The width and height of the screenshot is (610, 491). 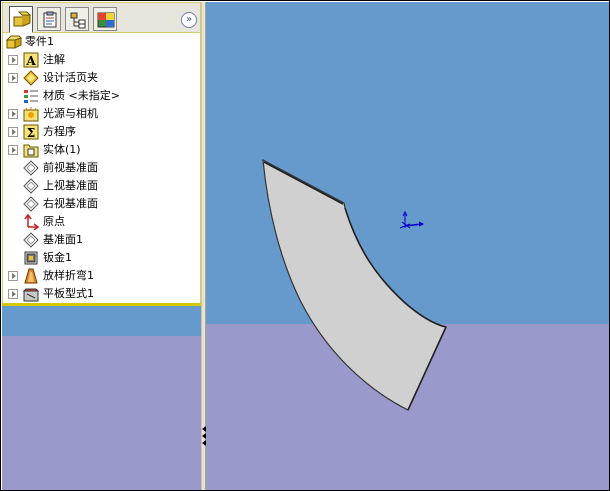 I want to click on tree-root: 零件1, so click(x=100, y=42).